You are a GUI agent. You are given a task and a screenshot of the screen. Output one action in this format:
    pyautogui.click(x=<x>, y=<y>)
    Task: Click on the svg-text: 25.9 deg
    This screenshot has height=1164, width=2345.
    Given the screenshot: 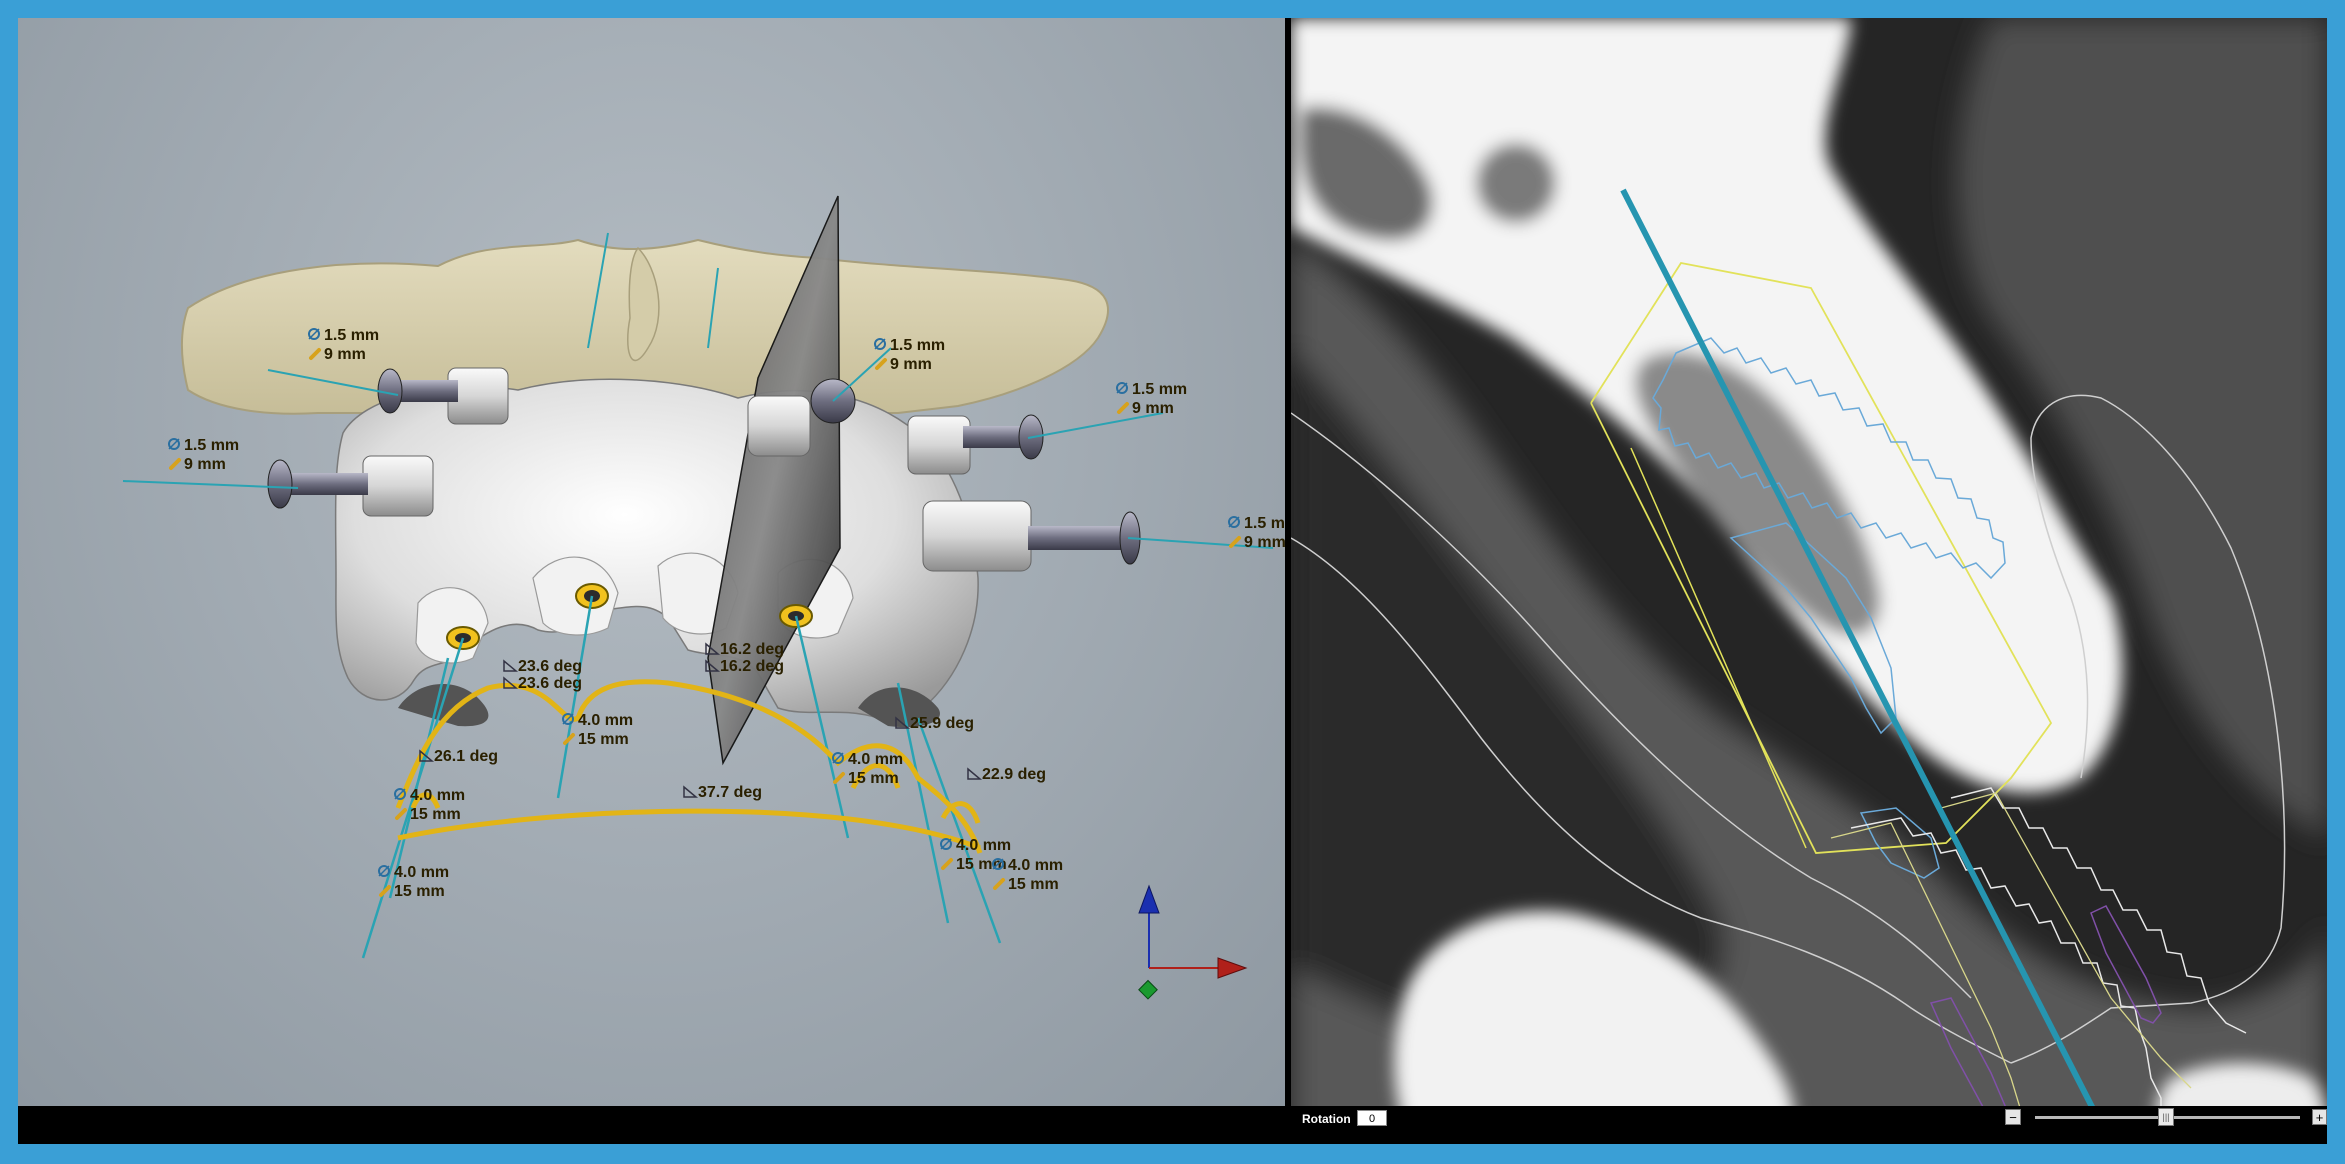 What is the action you would take?
    pyautogui.click(x=942, y=723)
    